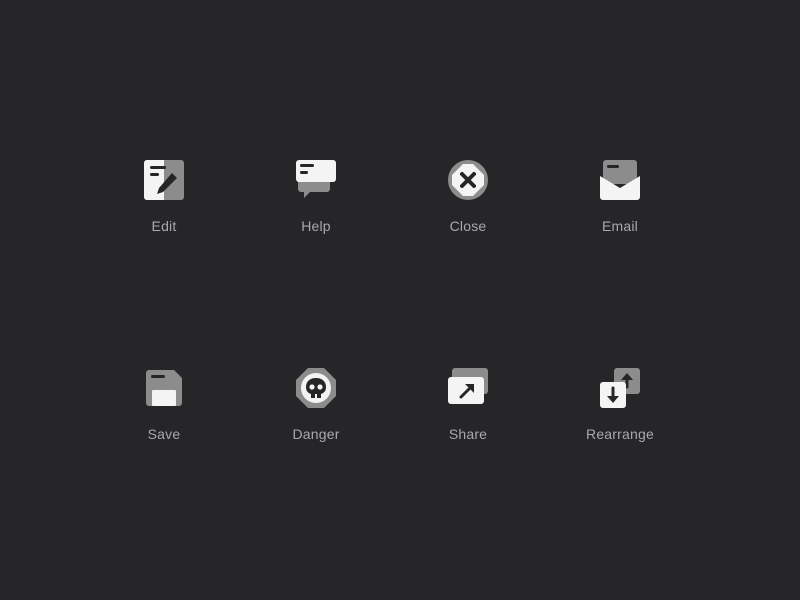 This screenshot has width=800, height=600. I want to click on rearrange-icon, so click(620, 388).